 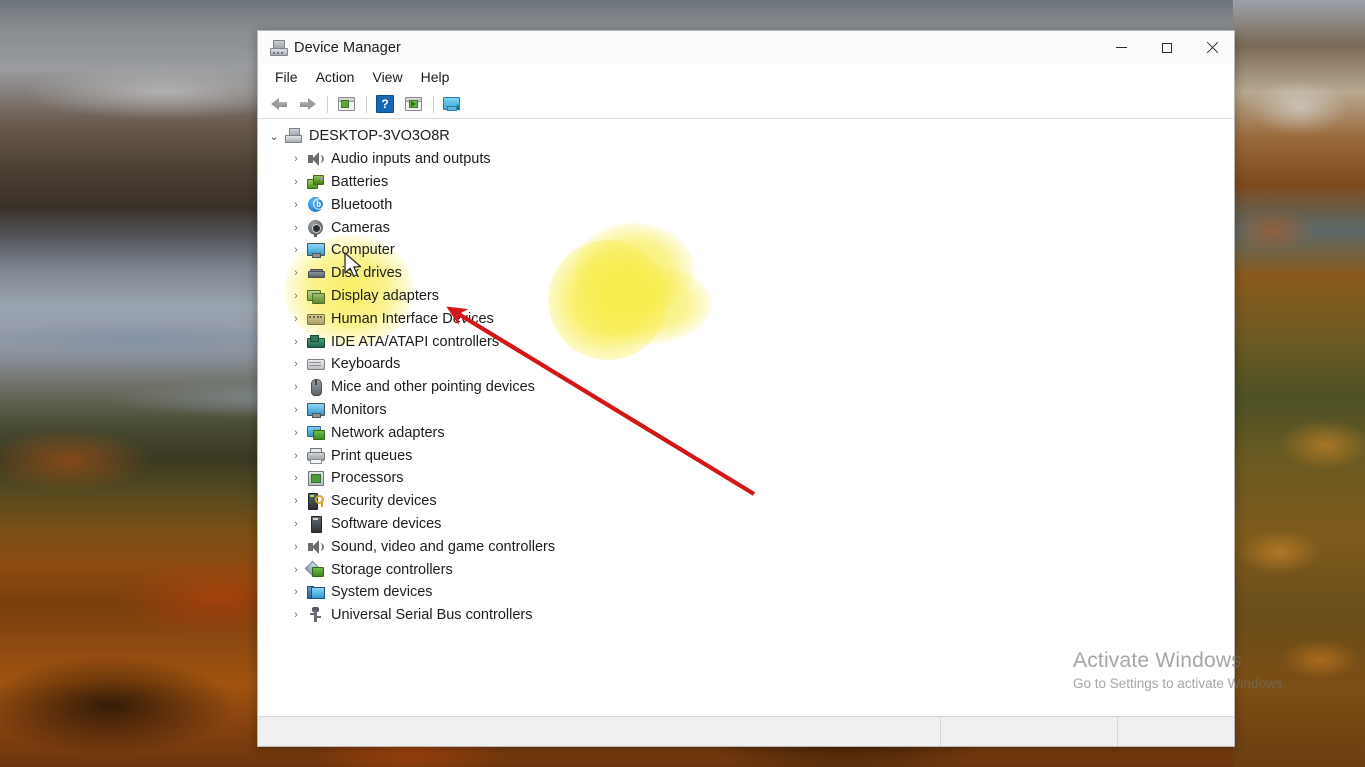 I want to click on window-controls, so click(x=1166, y=47).